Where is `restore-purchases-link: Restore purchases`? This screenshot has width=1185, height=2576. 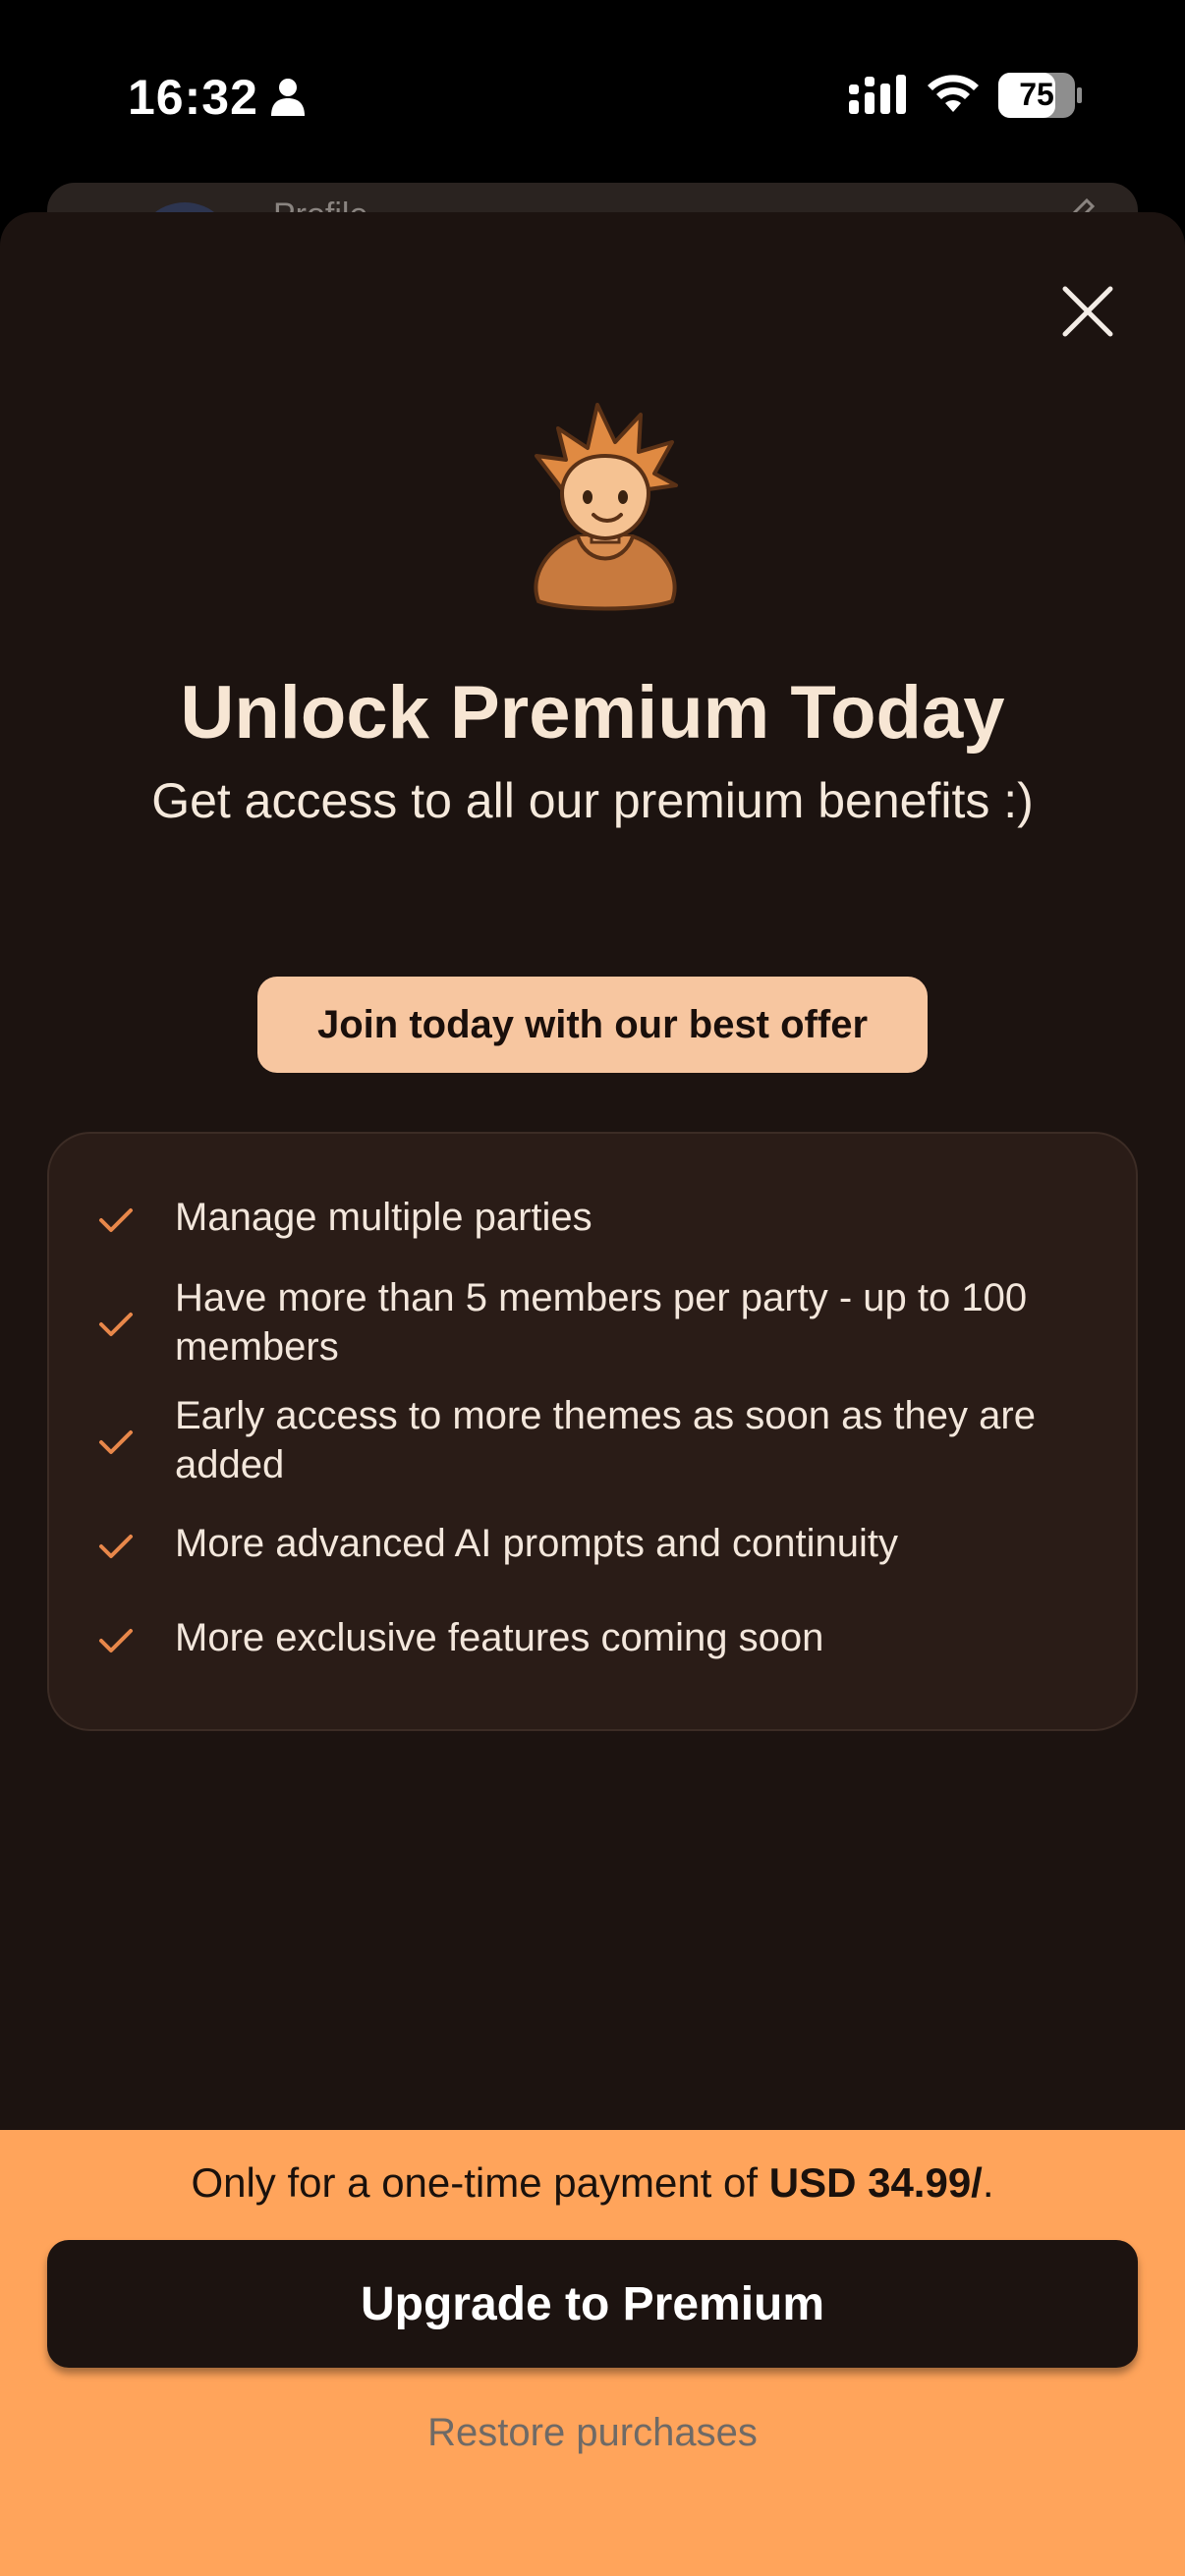 restore-purchases-link: Restore purchases is located at coordinates (592, 2433).